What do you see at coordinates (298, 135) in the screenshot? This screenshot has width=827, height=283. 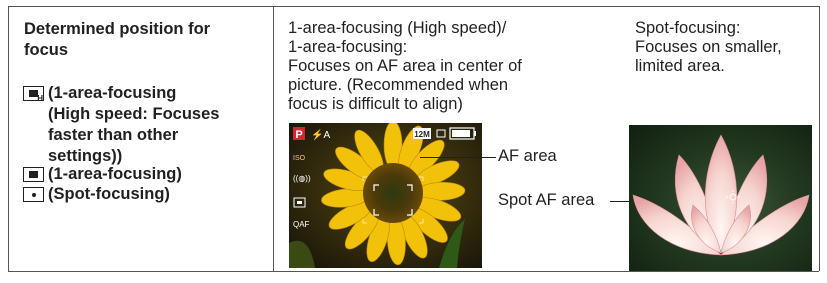 I see `p-mode-badge: P` at bounding box center [298, 135].